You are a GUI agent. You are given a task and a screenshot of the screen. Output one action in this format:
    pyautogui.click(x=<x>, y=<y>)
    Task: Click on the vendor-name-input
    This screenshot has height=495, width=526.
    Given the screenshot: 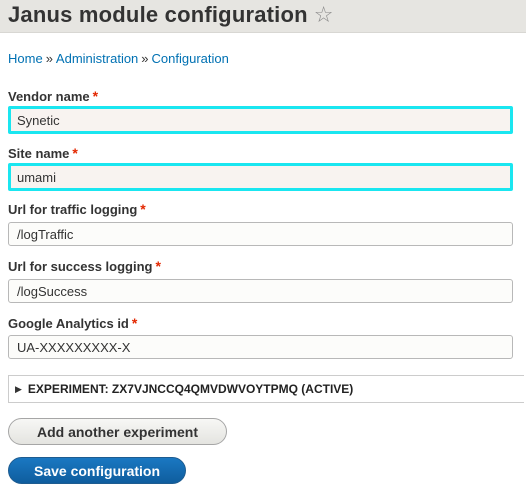 What is the action you would take?
    pyautogui.click(x=260, y=120)
    